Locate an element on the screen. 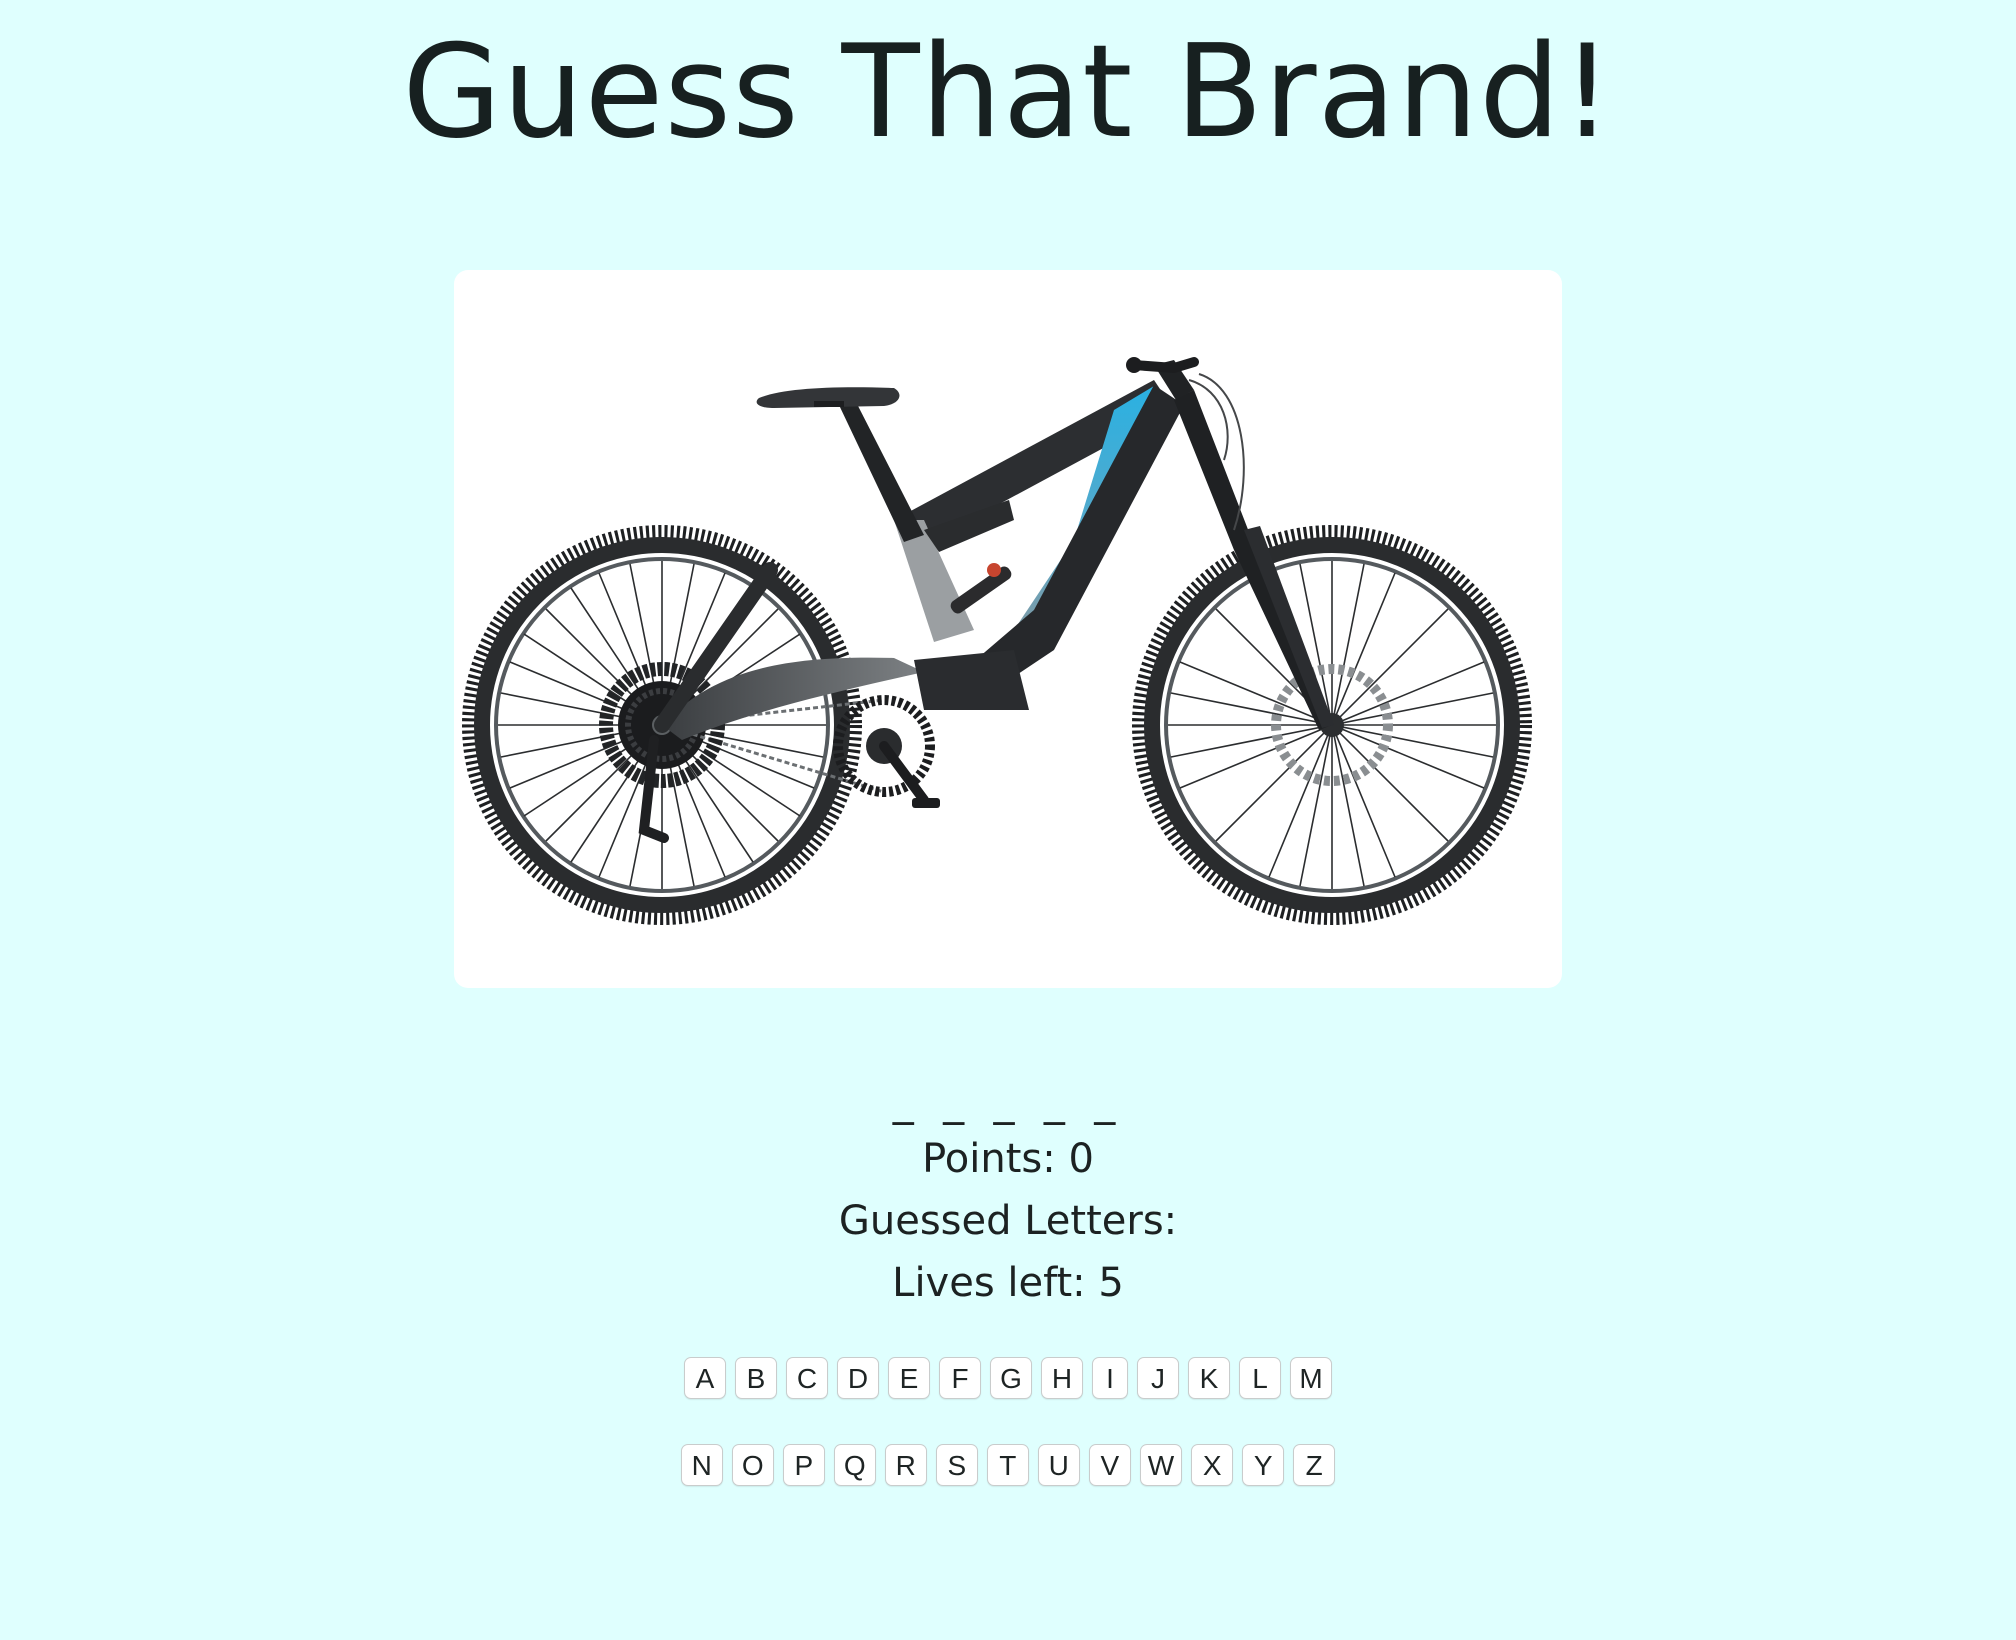 The height and width of the screenshot is (1640, 2016). letter-key-u: U is located at coordinates (1058, 1465).